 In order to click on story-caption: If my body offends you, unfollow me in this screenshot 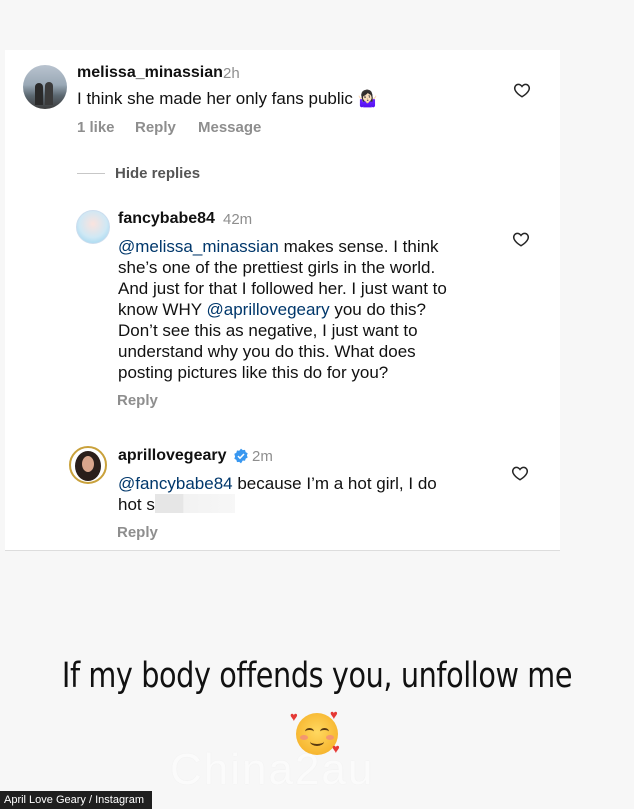, I will do `click(317, 676)`.